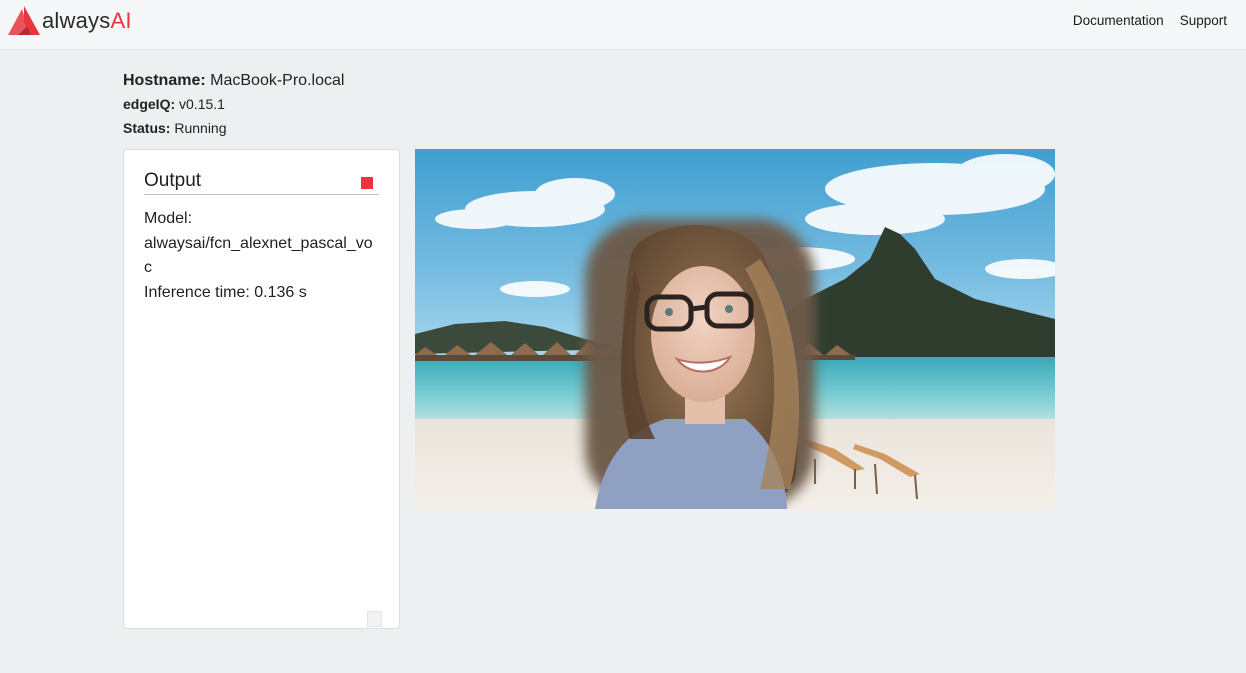  I want to click on output-title: Output, so click(173, 180).